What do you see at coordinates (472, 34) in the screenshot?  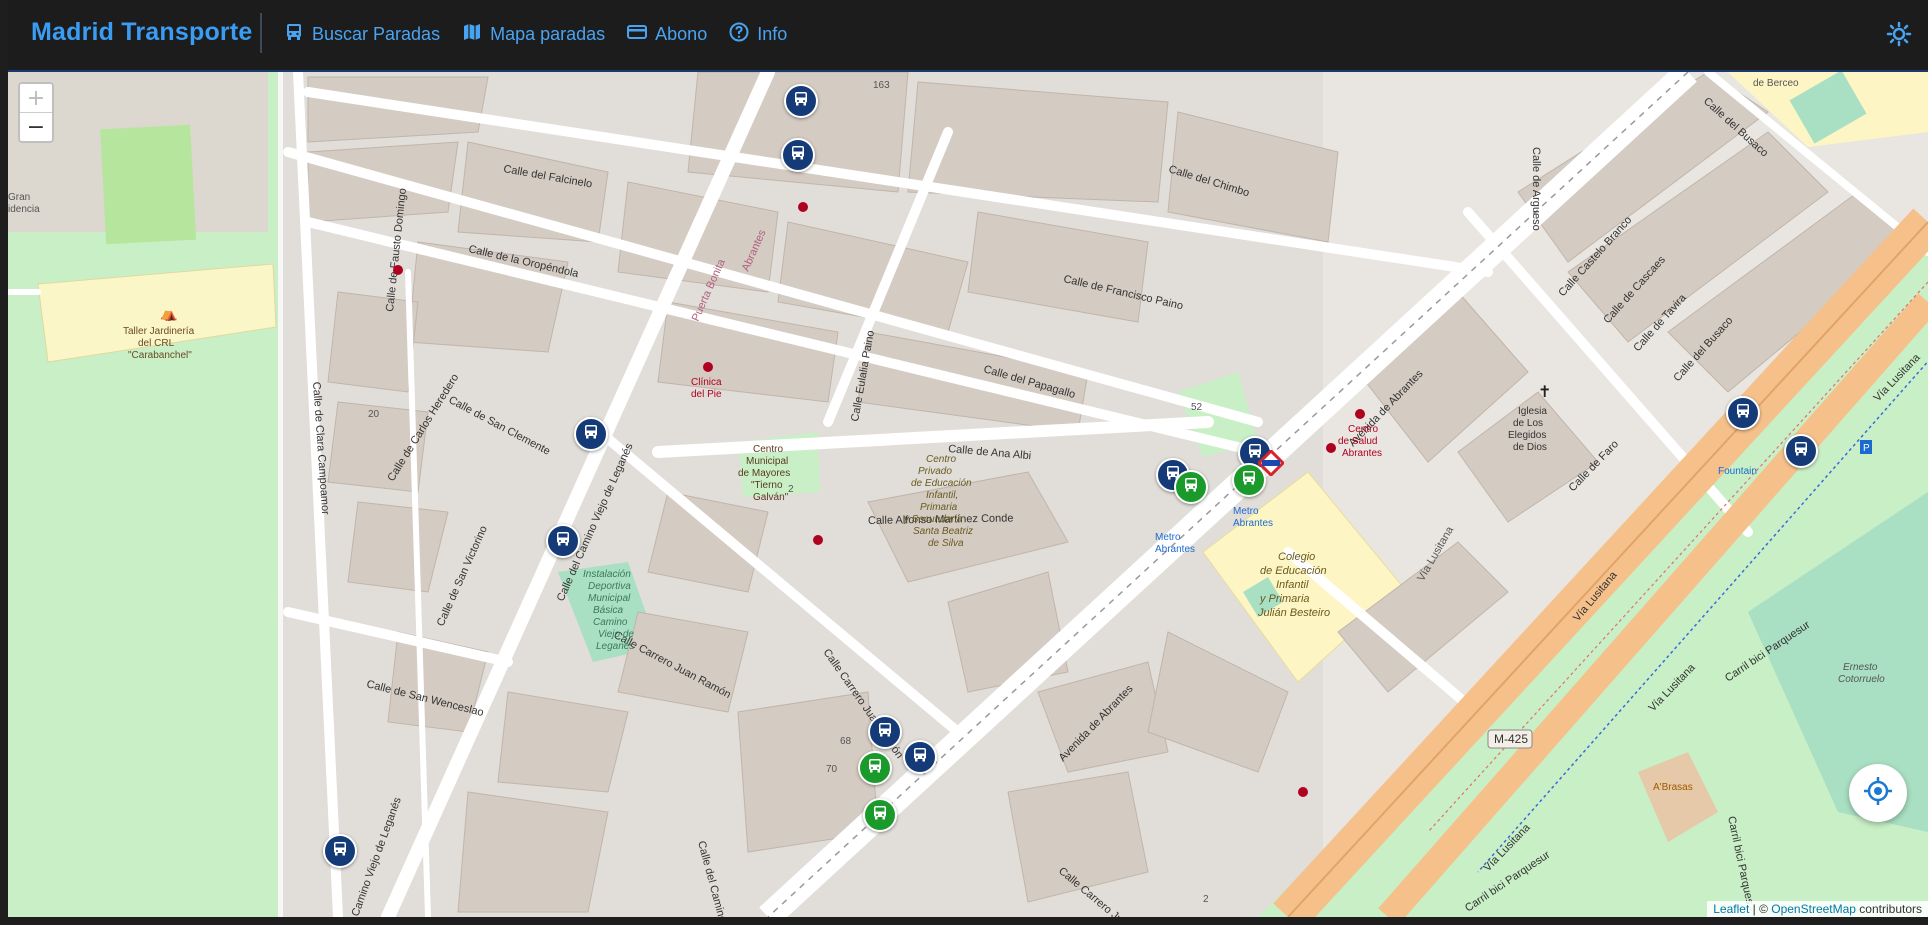 I see `map-icon` at bounding box center [472, 34].